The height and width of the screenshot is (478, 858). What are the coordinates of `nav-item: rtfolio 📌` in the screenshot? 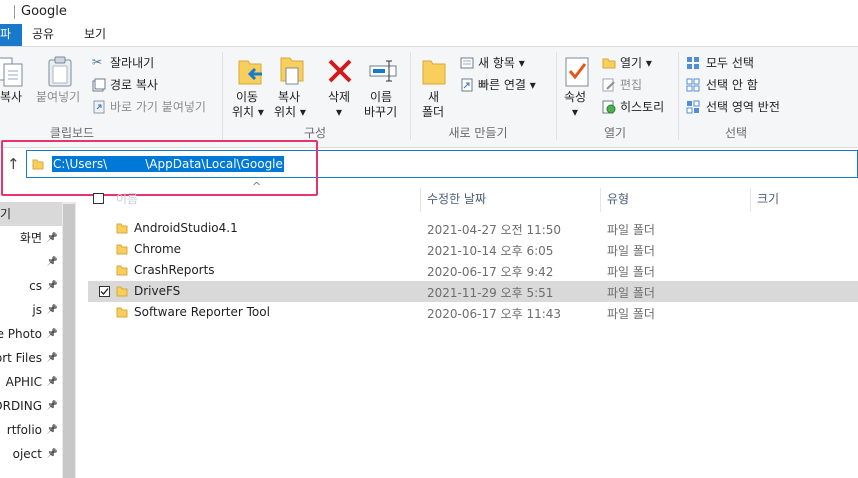 It's located at (31, 430).